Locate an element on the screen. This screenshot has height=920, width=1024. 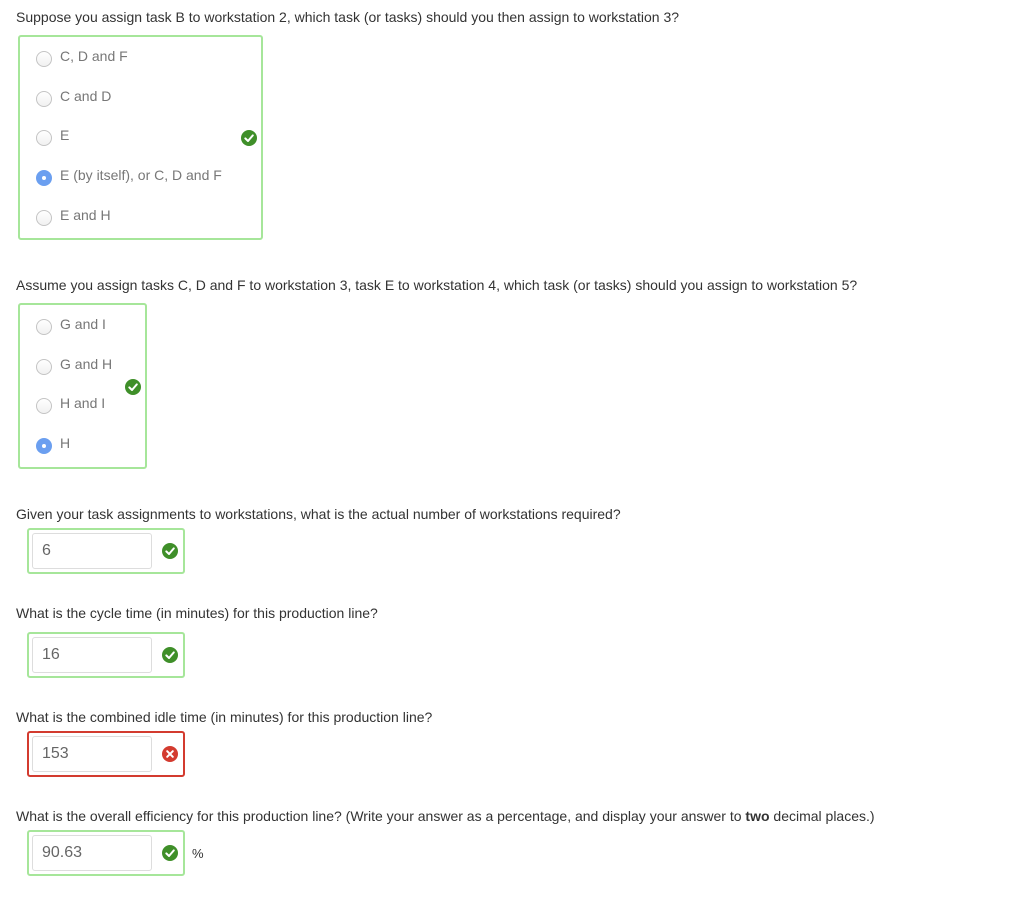
idle-time-input is located at coordinates (92, 754).